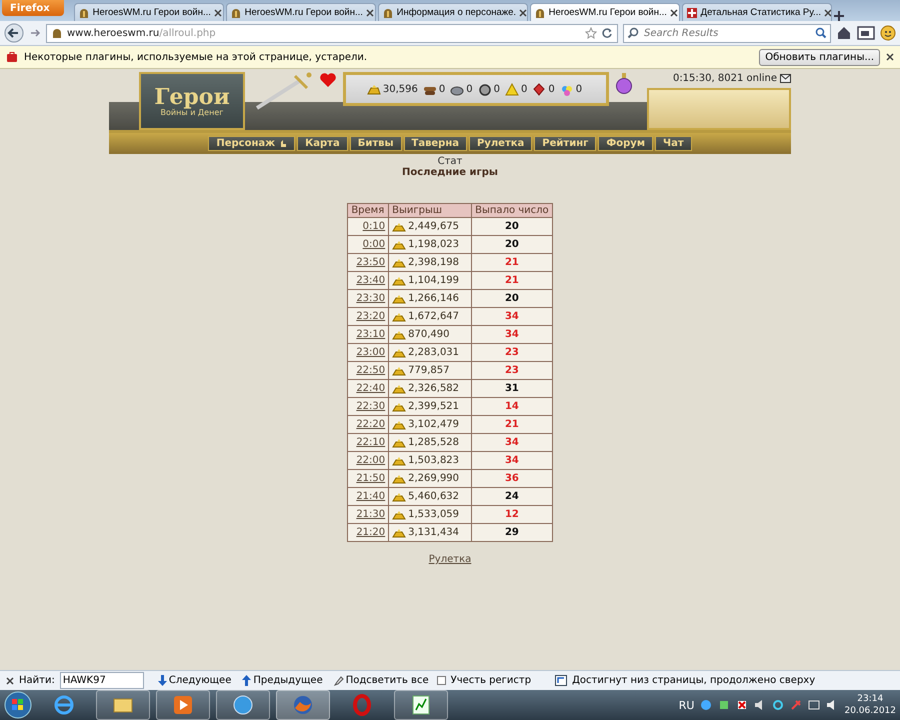 This screenshot has height=720, width=900. Describe the element at coordinates (453, 12) in the screenshot. I see `browser-tab: Информация о персонаже.` at that location.